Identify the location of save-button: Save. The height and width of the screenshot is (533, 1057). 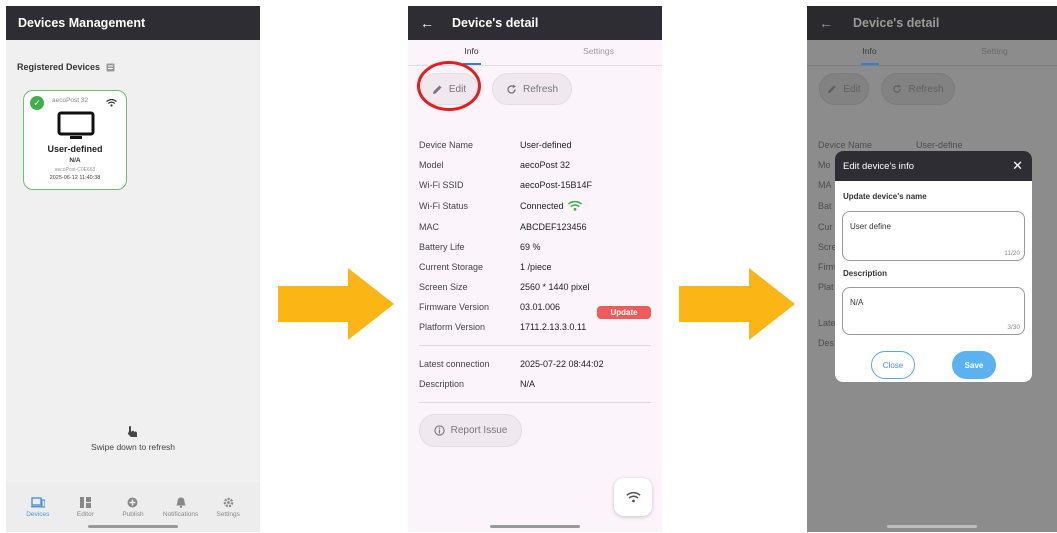
(974, 365).